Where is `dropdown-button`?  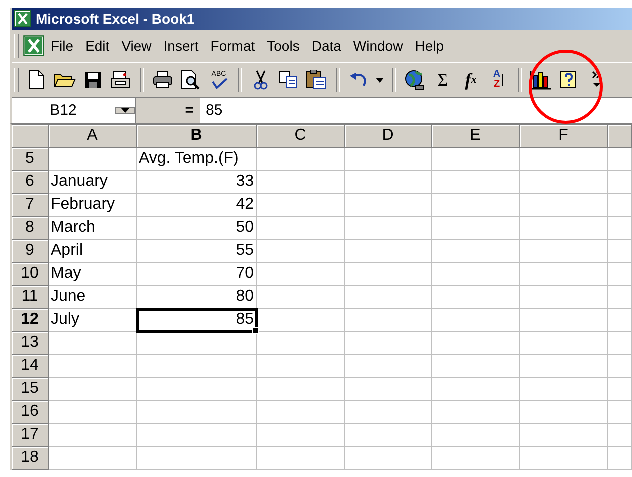
dropdown-button is located at coordinates (125, 110).